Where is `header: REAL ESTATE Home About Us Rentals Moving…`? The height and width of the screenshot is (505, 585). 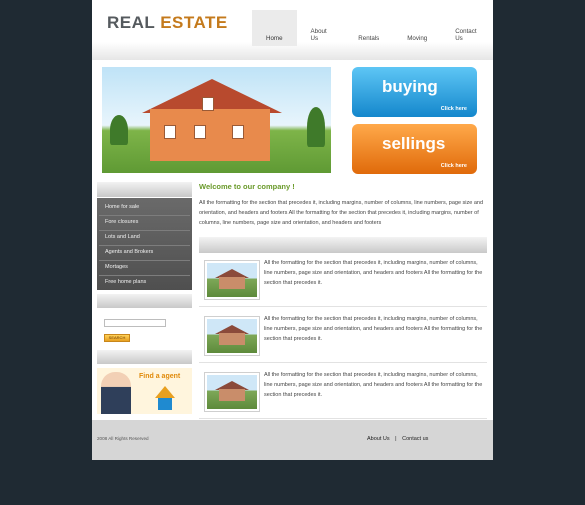
header: REAL ESTATE Home About Us Rentals Moving… is located at coordinates (292, 30).